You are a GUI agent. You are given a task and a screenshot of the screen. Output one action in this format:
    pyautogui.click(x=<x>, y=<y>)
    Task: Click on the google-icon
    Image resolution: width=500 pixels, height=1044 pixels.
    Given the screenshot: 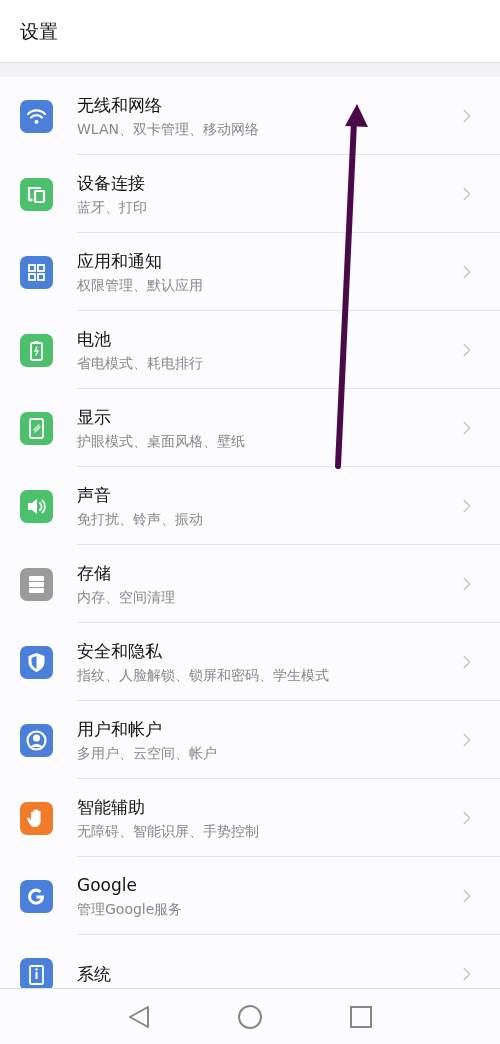 What is the action you would take?
    pyautogui.click(x=36, y=896)
    